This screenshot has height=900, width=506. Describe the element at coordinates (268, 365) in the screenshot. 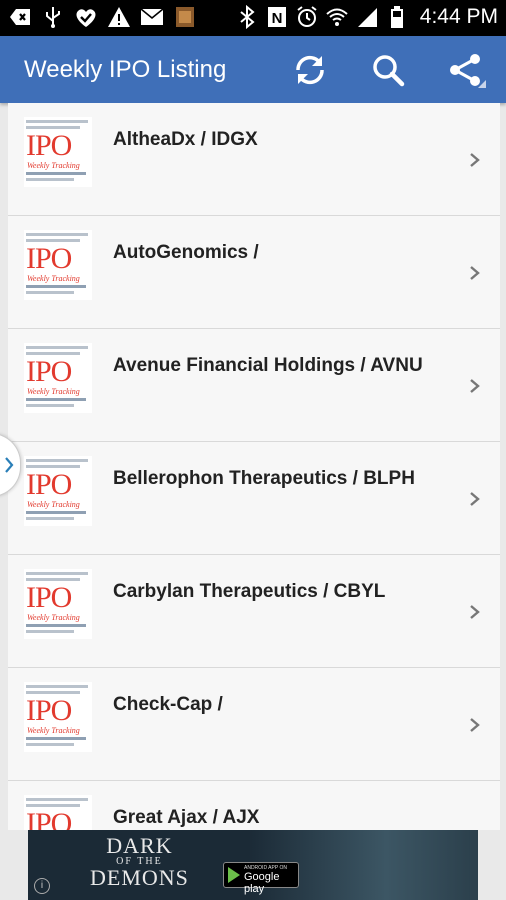

I see `listing-title: Avenue Financial Holdings / AVNU` at that location.